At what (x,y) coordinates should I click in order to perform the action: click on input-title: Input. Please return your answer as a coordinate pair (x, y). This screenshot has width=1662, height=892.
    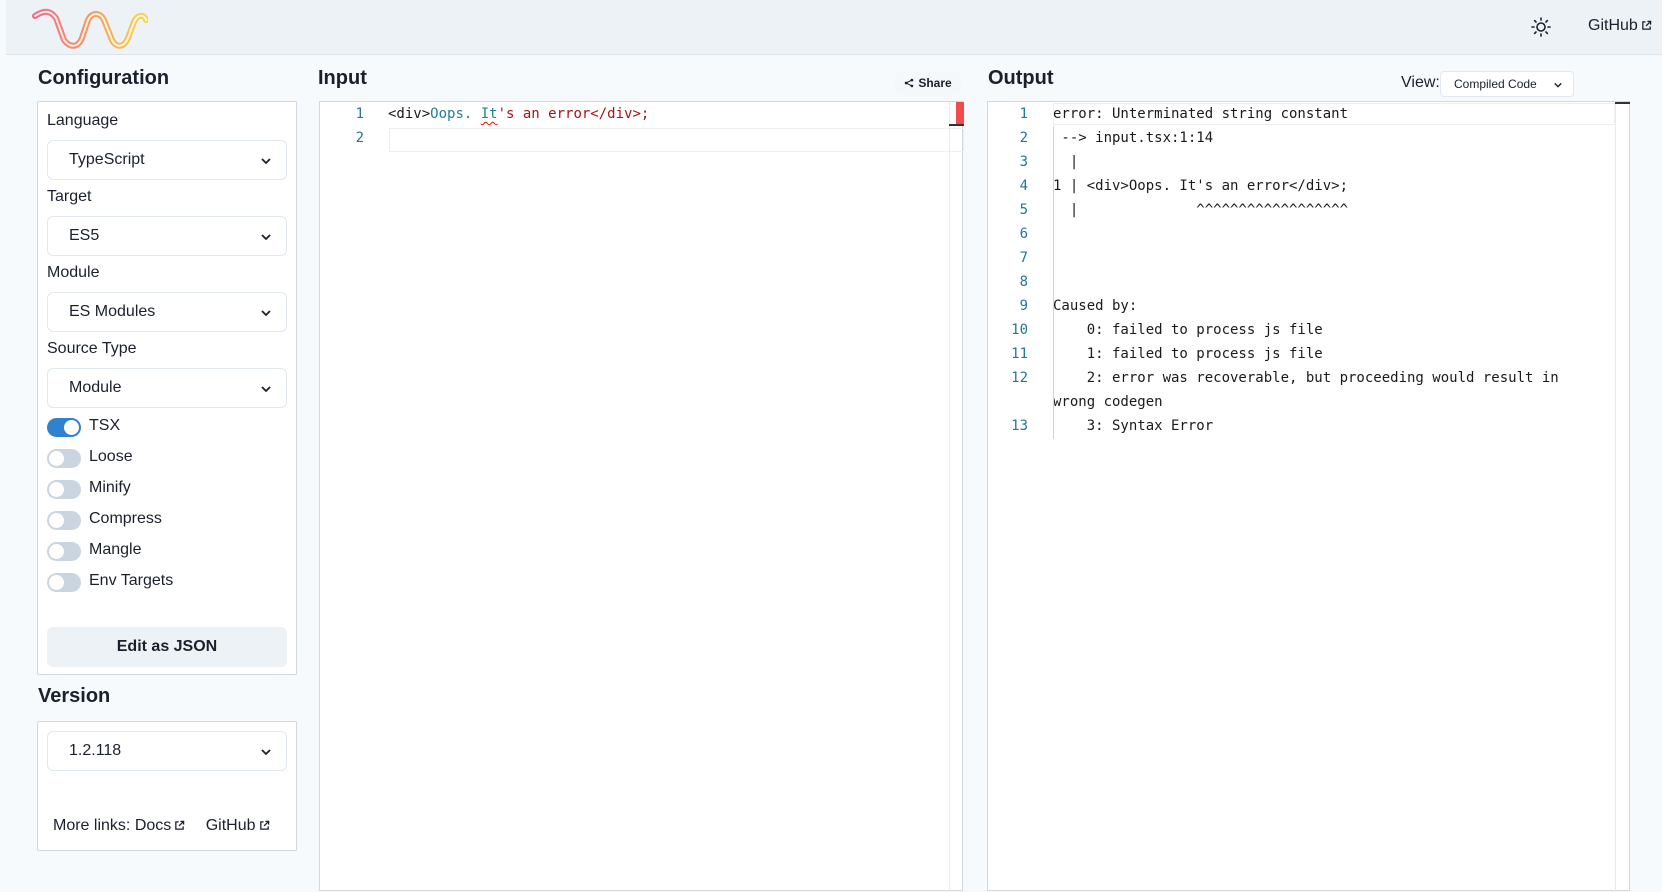
    Looking at the image, I should click on (342, 78).